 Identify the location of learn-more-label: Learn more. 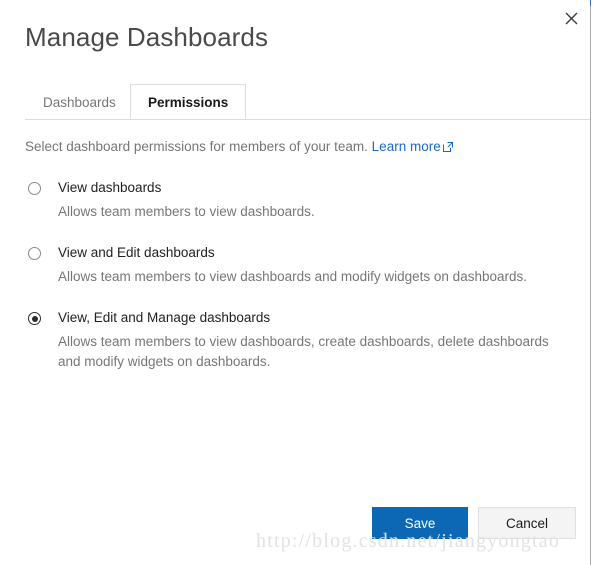
(406, 146).